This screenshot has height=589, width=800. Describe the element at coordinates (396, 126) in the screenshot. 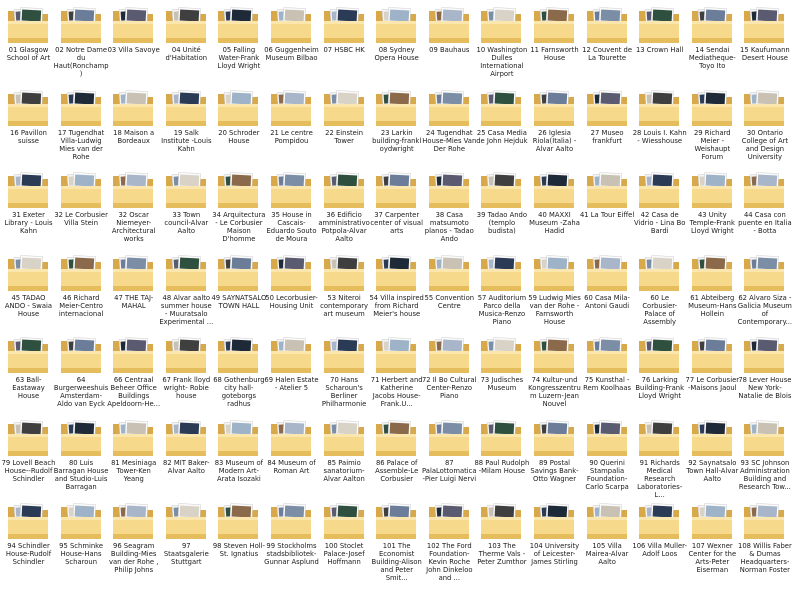

I see `folder-item: 23 Larkin building-frankl oydwright` at that location.